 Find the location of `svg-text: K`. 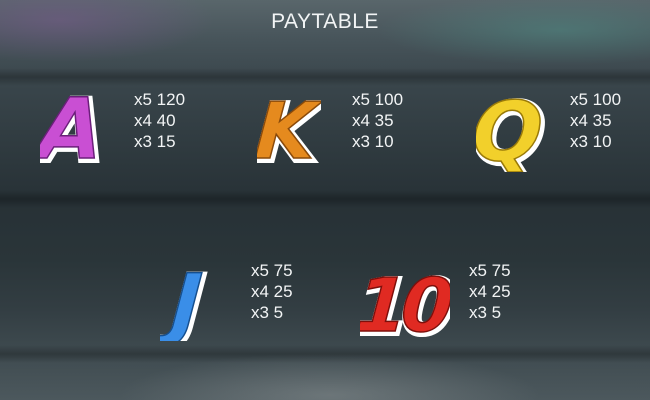

svg-text: K is located at coordinates (289, 127).